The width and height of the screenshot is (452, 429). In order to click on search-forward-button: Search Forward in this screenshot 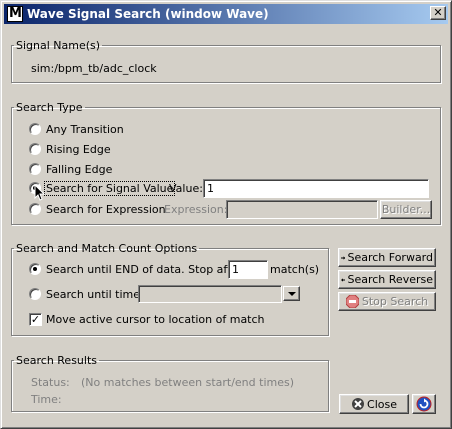, I will do `click(387, 257)`.